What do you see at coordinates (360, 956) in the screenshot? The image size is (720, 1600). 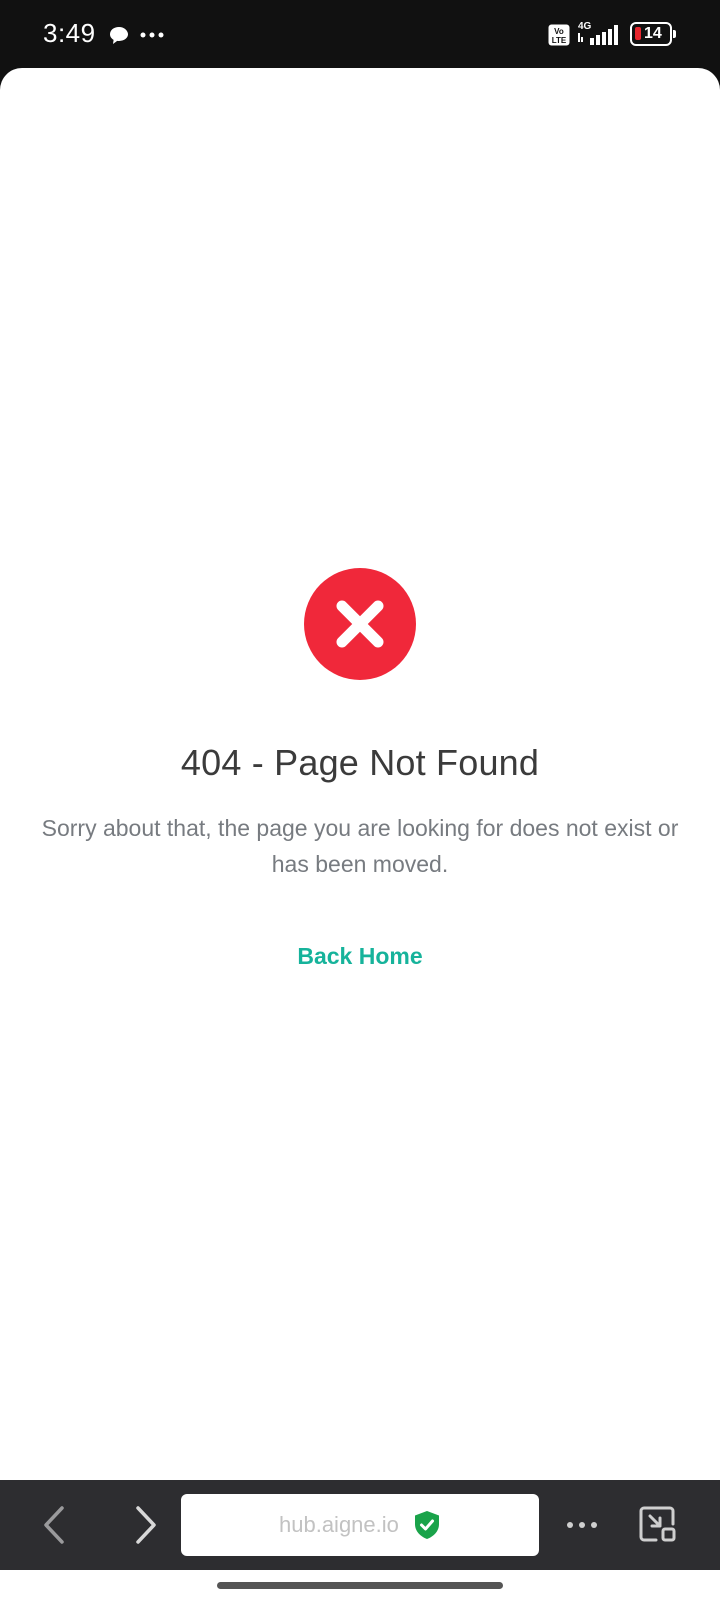 I see `back-home-link: Back Home` at bounding box center [360, 956].